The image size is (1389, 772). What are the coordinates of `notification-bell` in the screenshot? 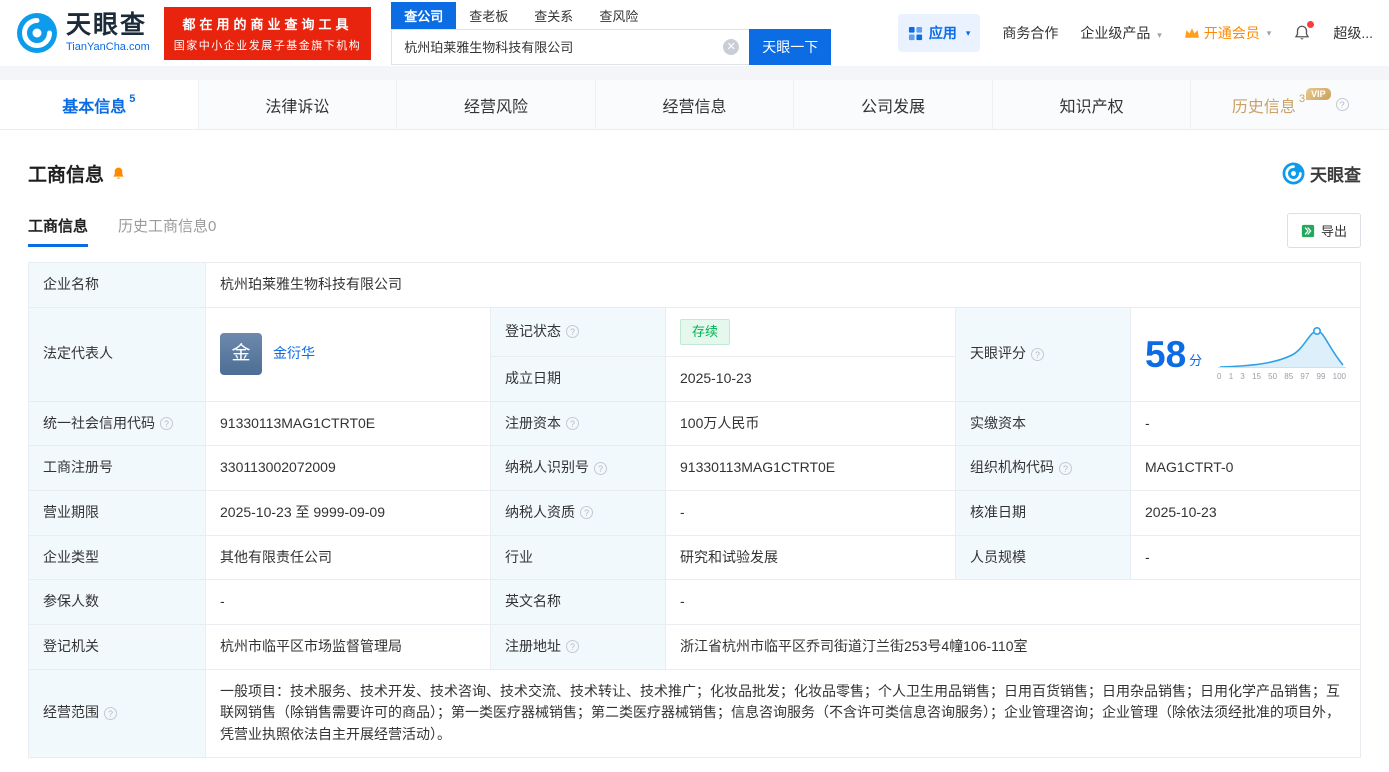 It's located at (1304, 31).